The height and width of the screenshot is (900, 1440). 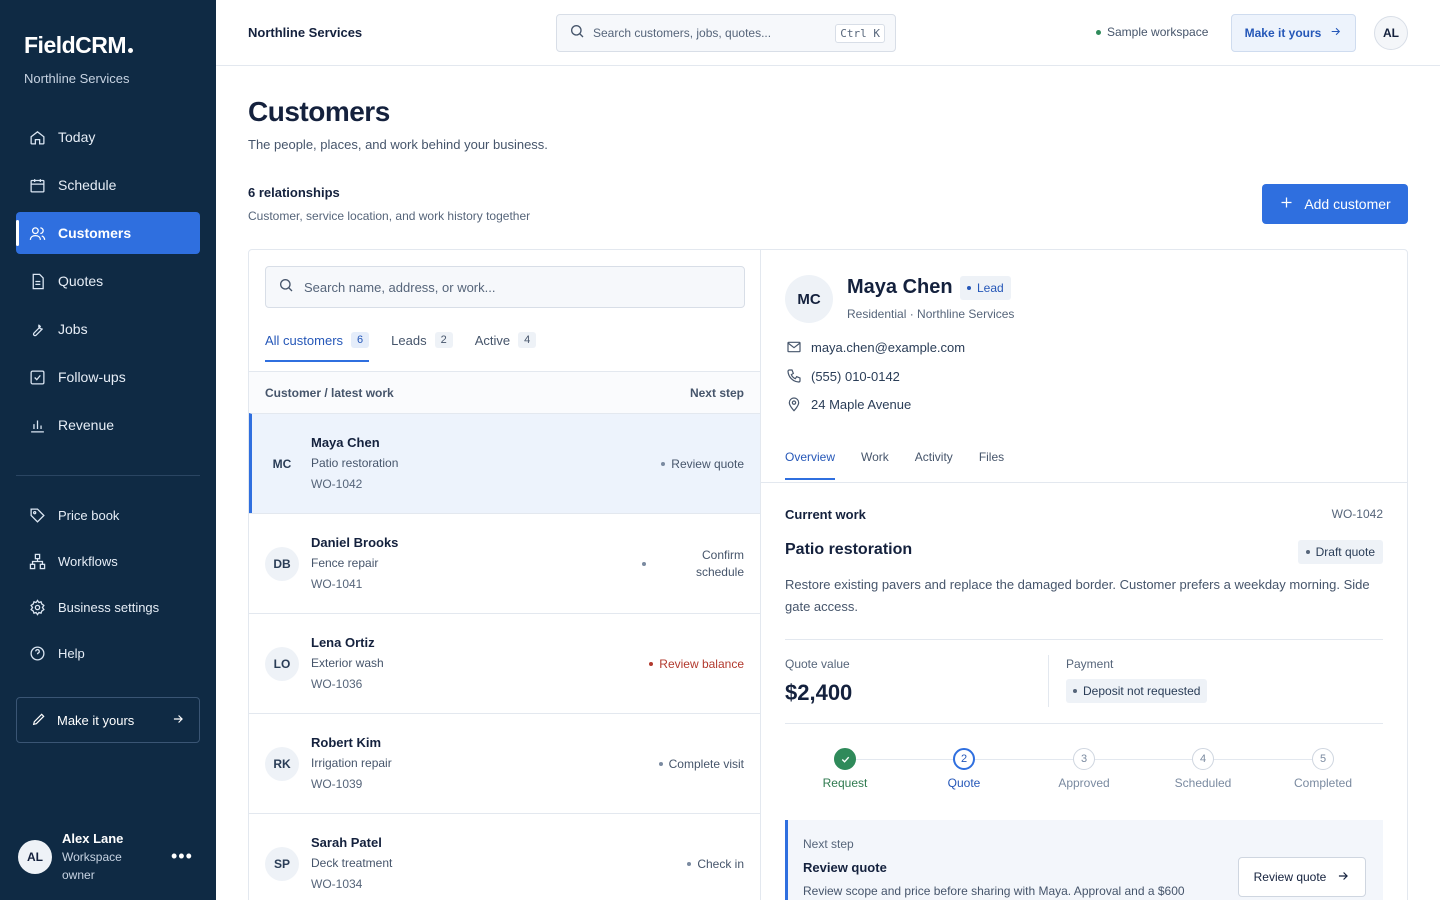 What do you see at coordinates (346, 742) in the screenshot?
I see `customer-name: Robert Kim` at bounding box center [346, 742].